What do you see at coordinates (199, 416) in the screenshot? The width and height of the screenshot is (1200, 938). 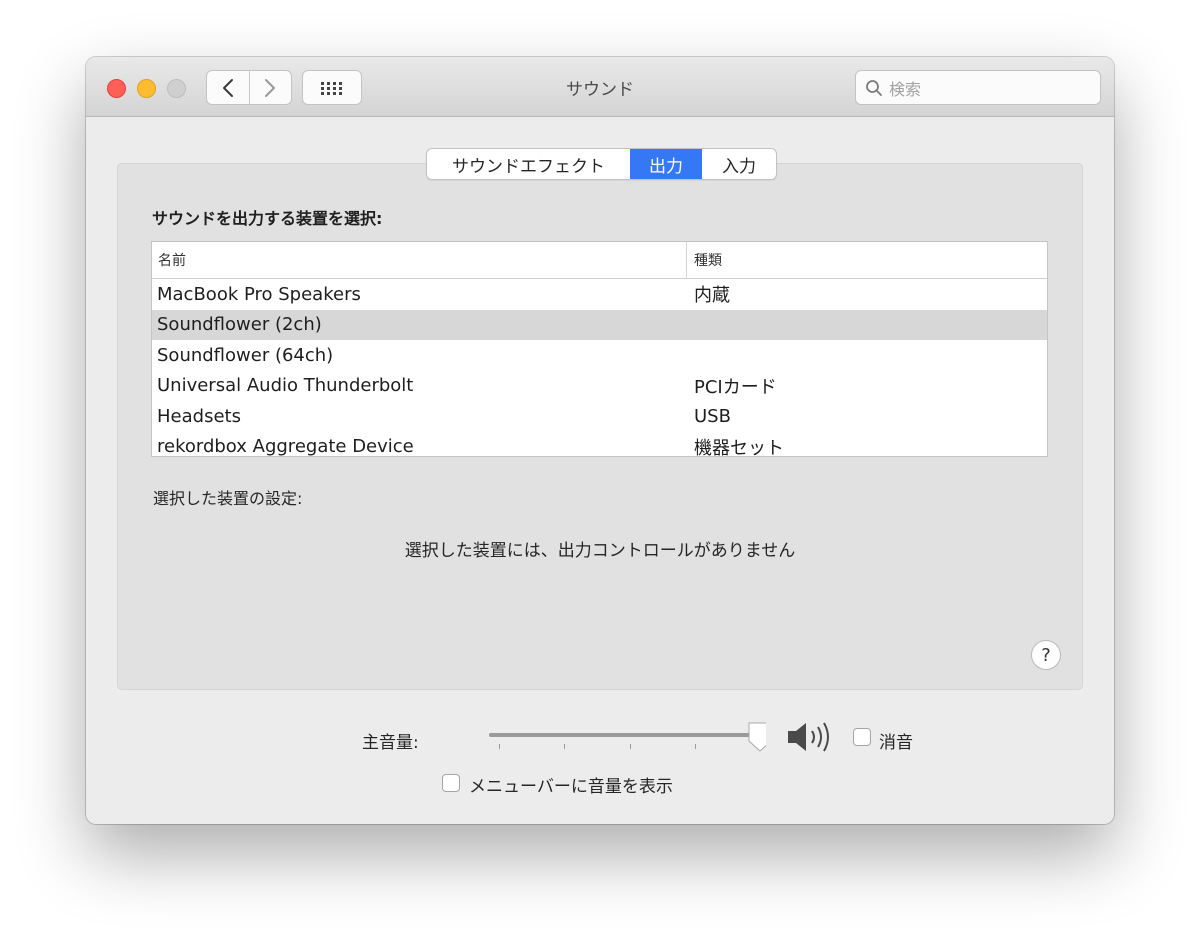 I see `device-name: Headsets` at bounding box center [199, 416].